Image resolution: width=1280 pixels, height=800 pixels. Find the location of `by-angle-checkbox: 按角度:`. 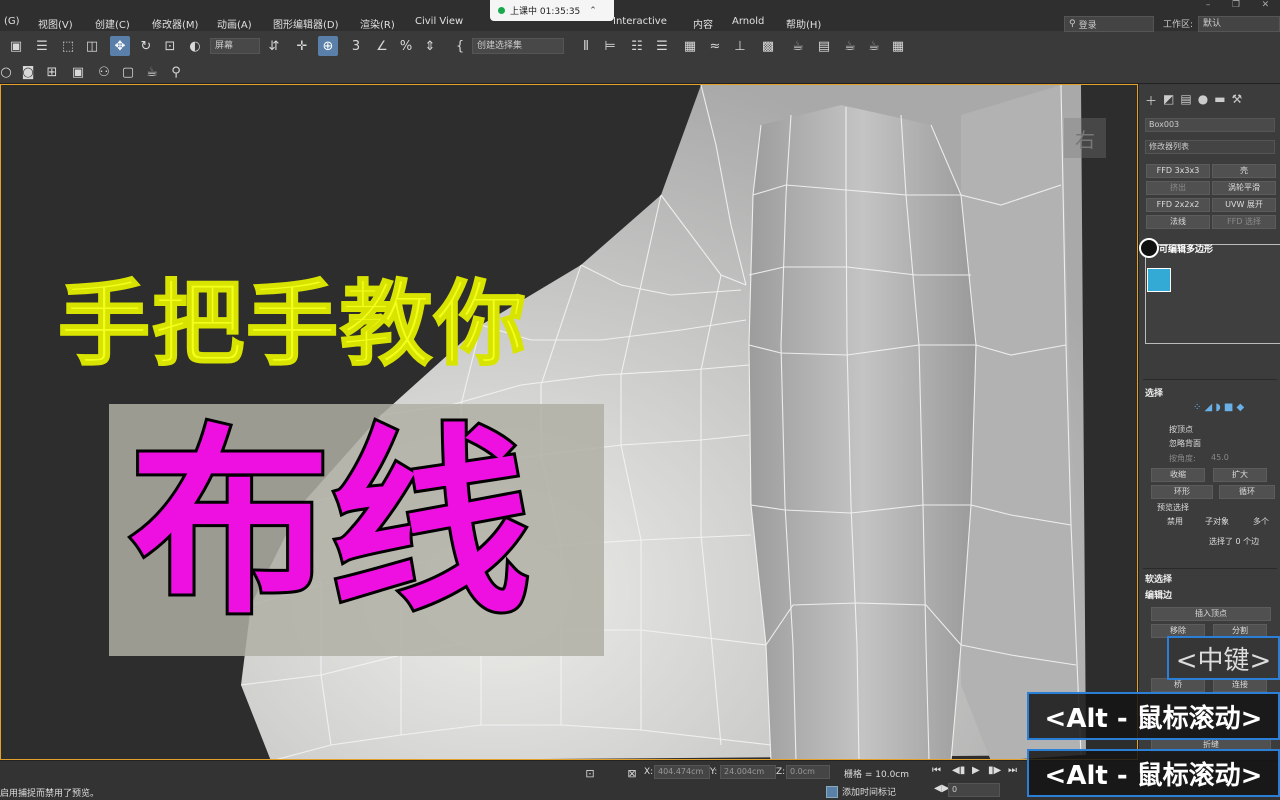

by-angle-checkbox: 按角度: is located at coordinates (1182, 458).